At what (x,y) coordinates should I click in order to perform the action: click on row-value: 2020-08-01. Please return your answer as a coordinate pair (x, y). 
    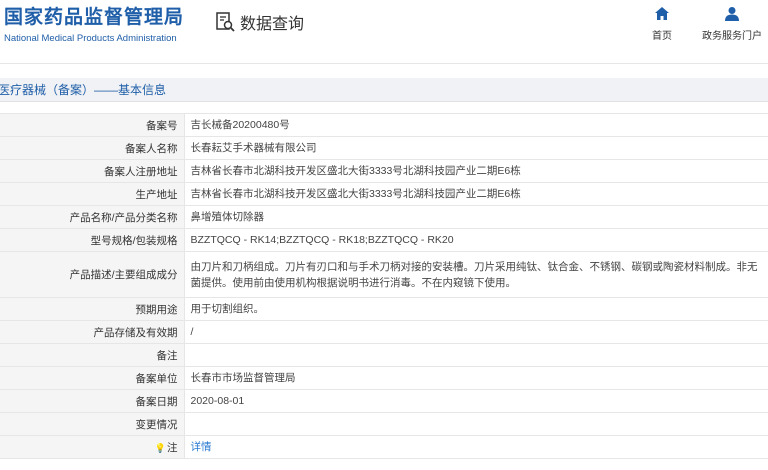
    Looking at the image, I should click on (476, 401).